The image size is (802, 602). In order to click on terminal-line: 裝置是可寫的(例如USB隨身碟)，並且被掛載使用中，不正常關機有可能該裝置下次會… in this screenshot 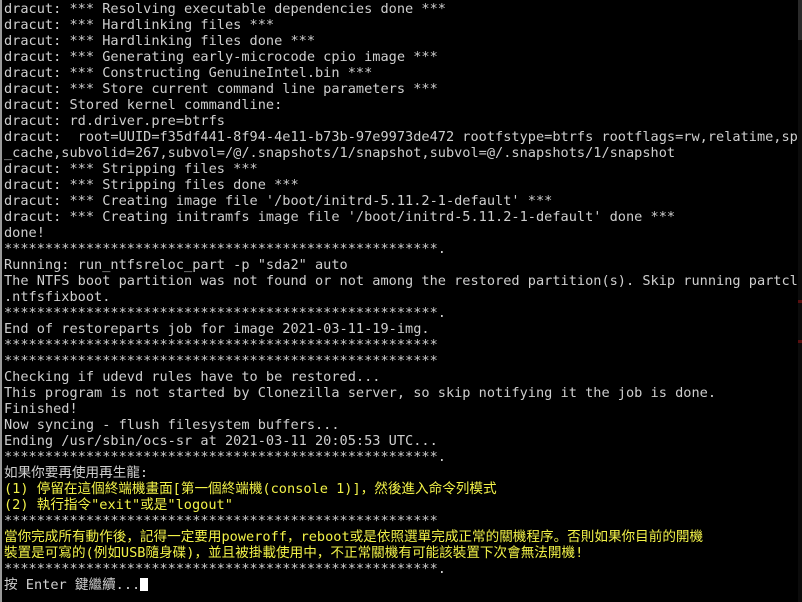, I will do `click(294, 553)`.